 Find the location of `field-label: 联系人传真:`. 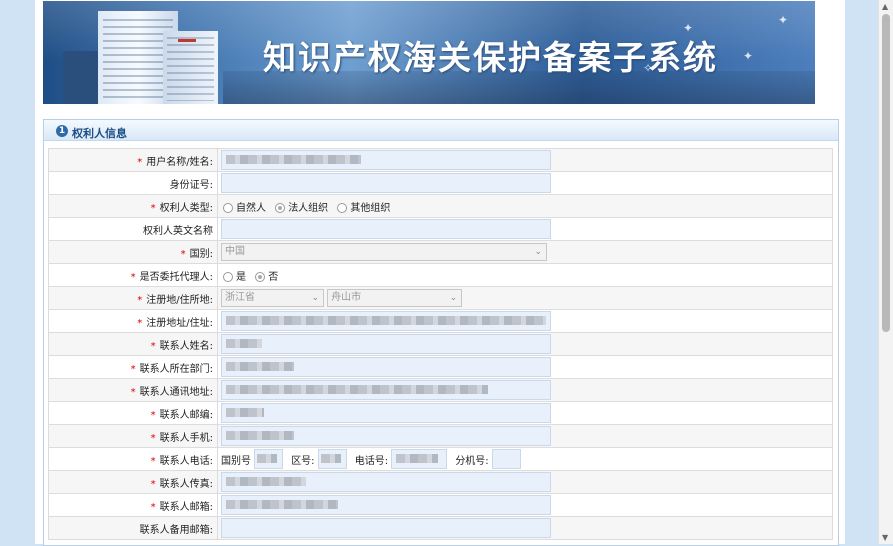

field-label: 联系人传真: is located at coordinates (186, 484).